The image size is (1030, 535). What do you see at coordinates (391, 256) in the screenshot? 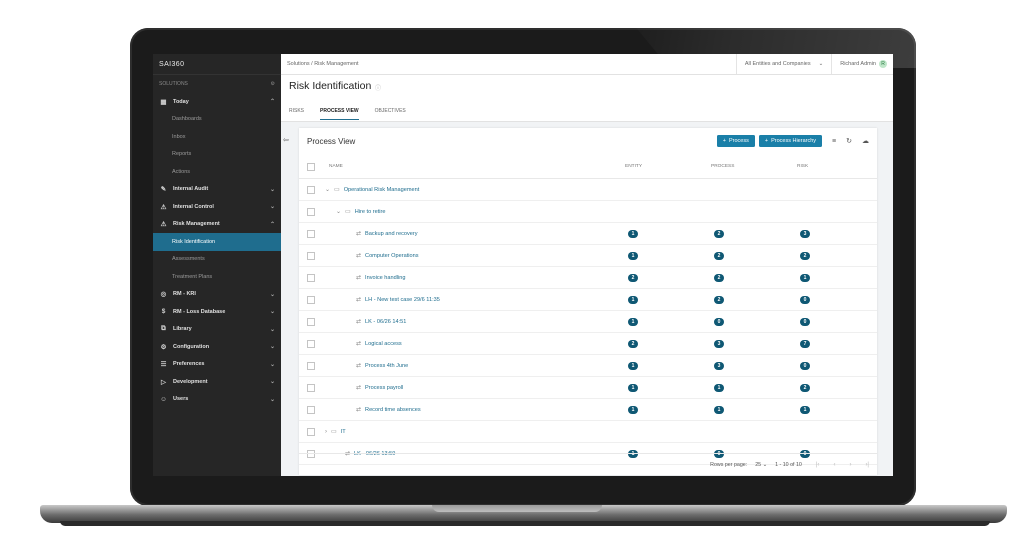
I see `row-name: Computer Operations` at bounding box center [391, 256].